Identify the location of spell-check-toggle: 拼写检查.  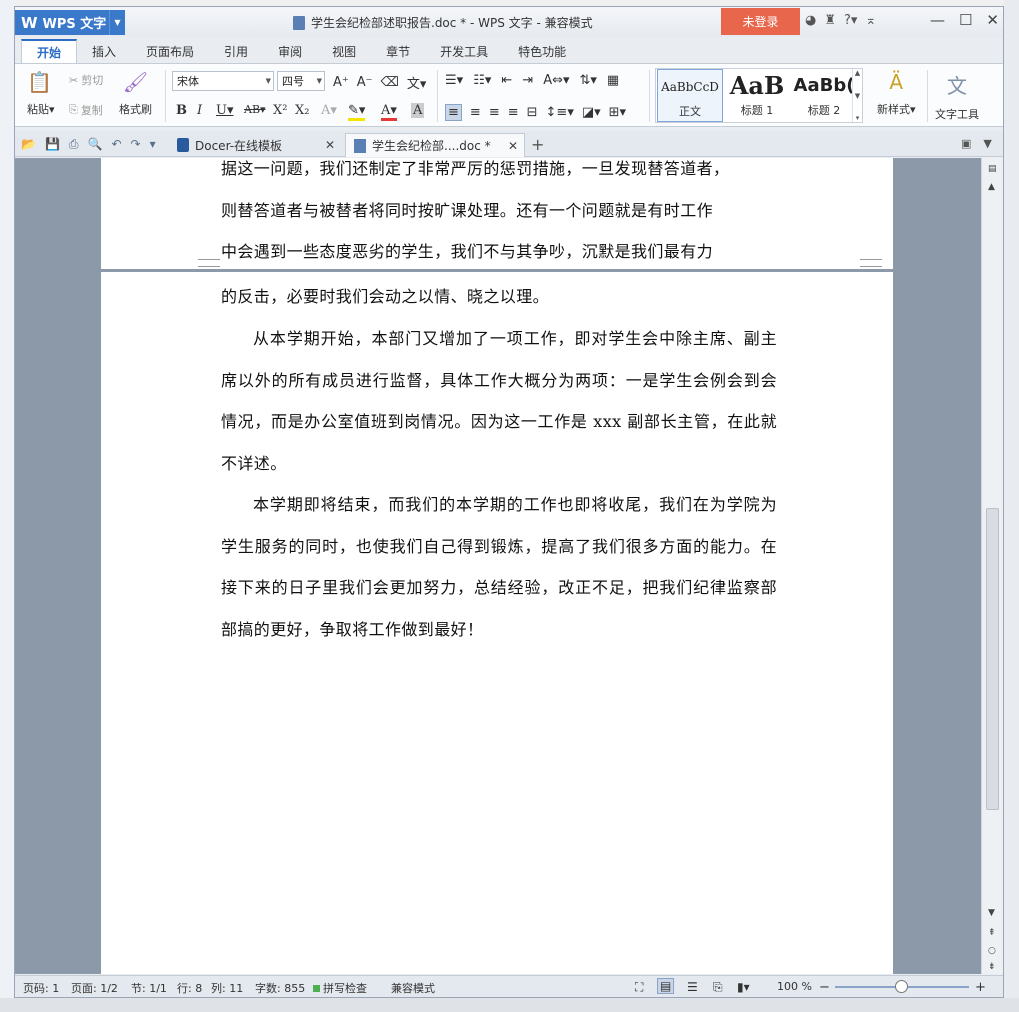
(340, 988).